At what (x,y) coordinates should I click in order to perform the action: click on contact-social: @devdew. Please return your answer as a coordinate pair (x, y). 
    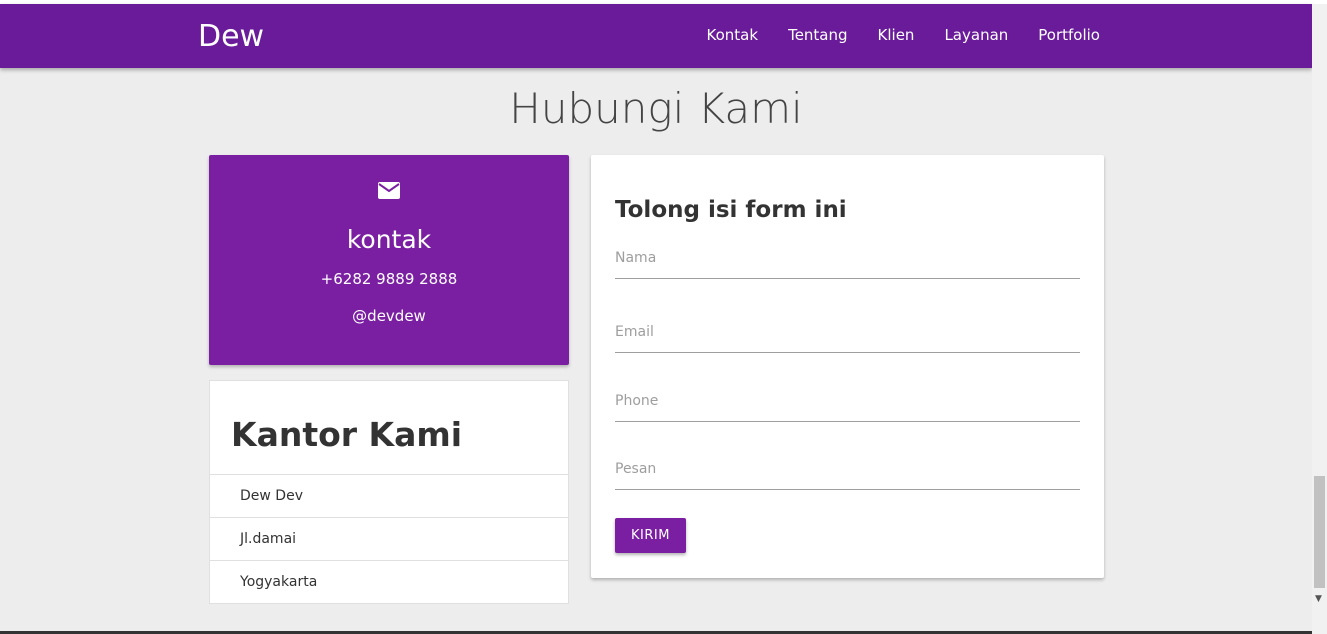
    Looking at the image, I should click on (389, 316).